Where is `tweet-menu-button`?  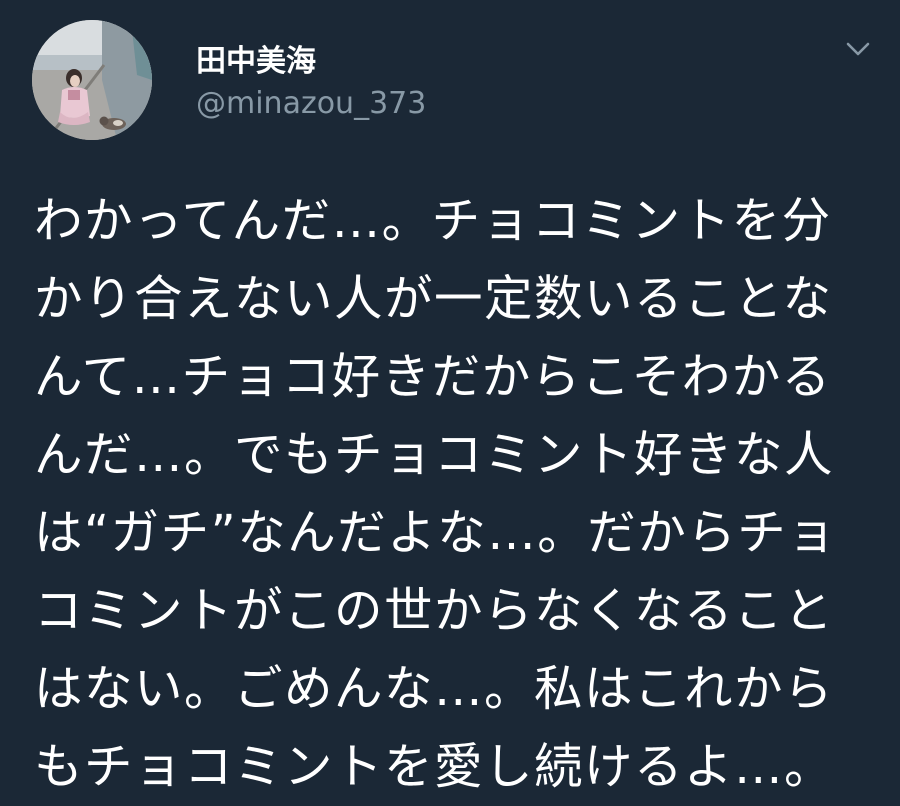 tweet-menu-button is located at coordinates (858, 49).